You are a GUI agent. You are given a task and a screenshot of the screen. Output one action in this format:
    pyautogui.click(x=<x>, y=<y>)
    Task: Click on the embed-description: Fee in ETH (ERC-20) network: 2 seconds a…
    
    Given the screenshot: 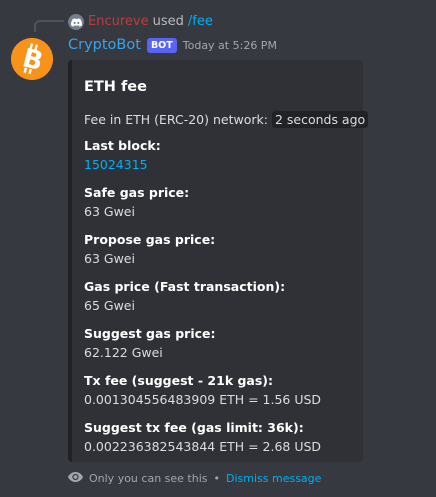 What is the action you would take?
    pyautogui.click(x=226, y=120)
    